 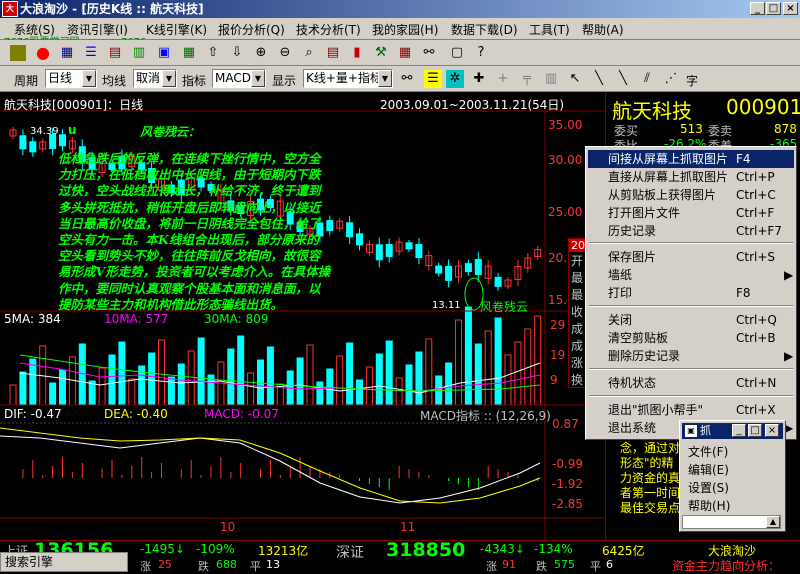 I want to click on menu-kline-engine: K线引擎(K), so click(x=176, y=29).